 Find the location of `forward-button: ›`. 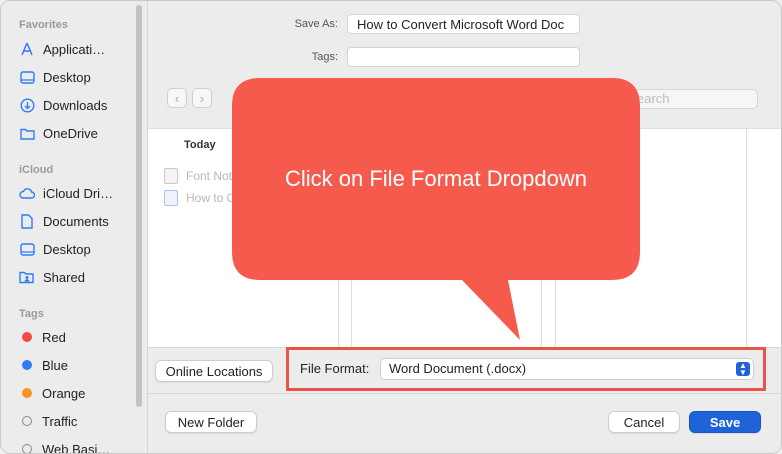

forward-button: › is located at coordinates (202, 98).